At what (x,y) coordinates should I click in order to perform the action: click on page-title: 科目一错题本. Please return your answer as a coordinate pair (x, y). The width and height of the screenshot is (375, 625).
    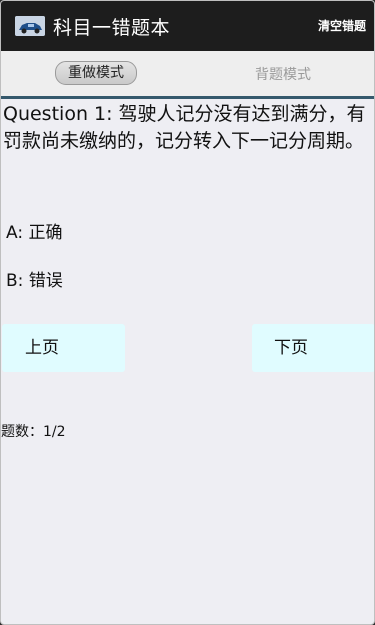
    Looking at the image, I should click on (112, 27).